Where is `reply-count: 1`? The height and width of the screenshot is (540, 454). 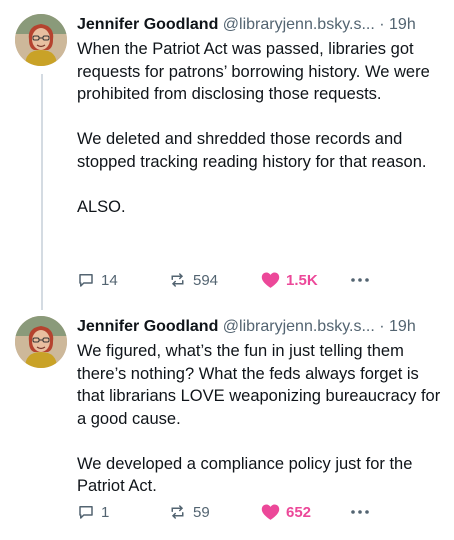 reply-count: 1 is located at coordinates (105, 512).